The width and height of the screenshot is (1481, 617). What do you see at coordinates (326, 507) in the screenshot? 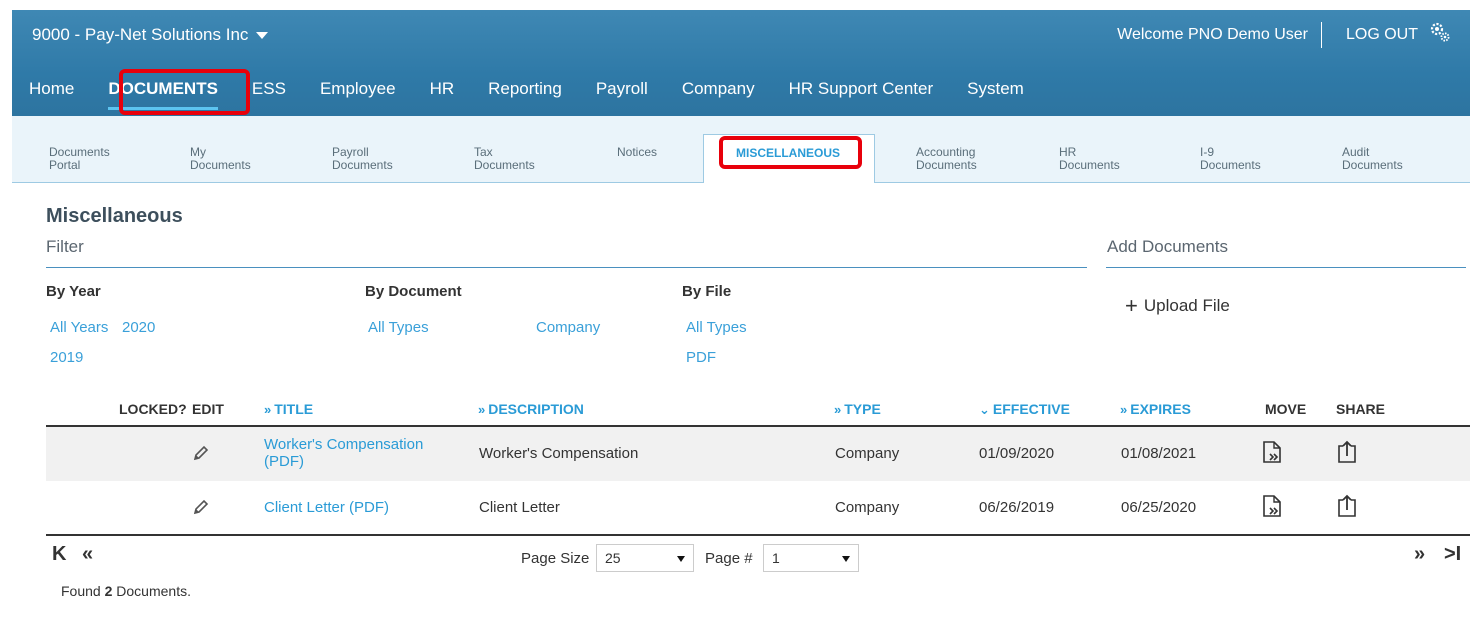
I see `row-title-link: Client Letter (PDF)` at bounding box center [326, 507].